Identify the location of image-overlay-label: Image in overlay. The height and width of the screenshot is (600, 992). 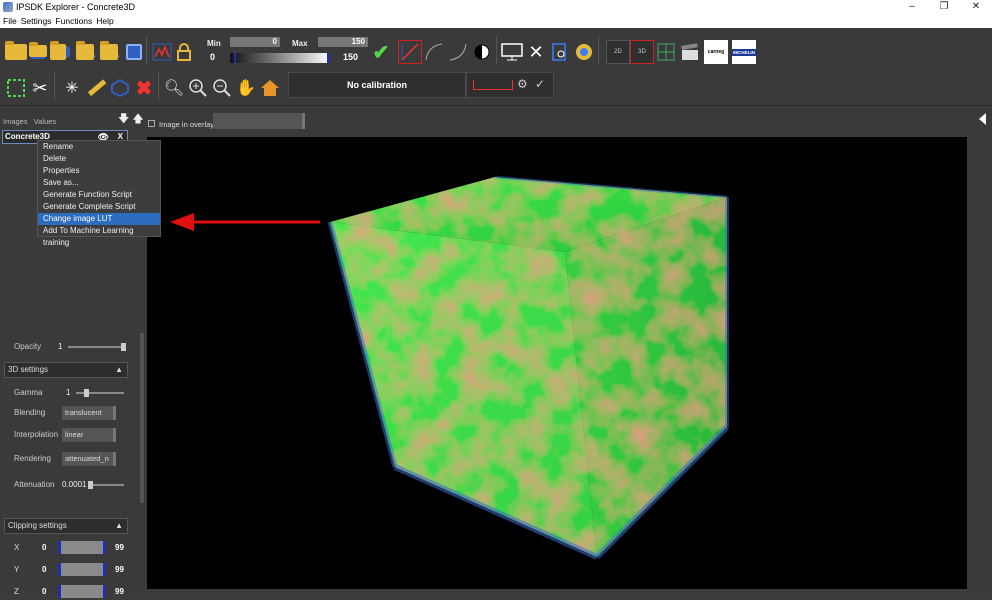
(187, 124).